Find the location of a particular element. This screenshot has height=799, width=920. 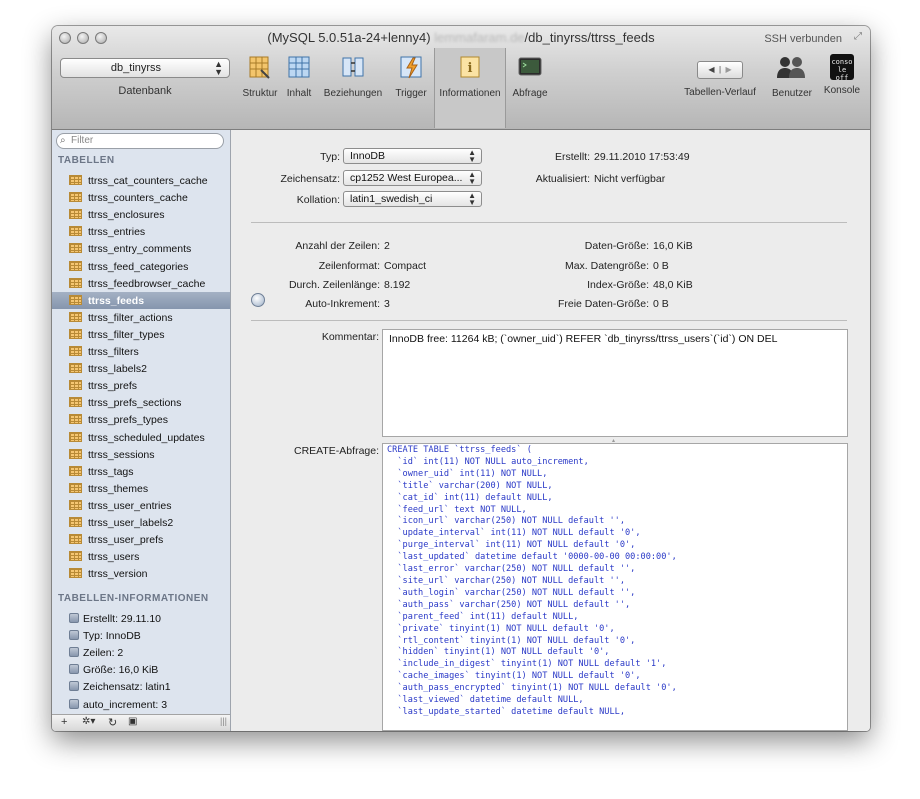

tool-abfrage: Abfrage is located at coordinates (530, 76).